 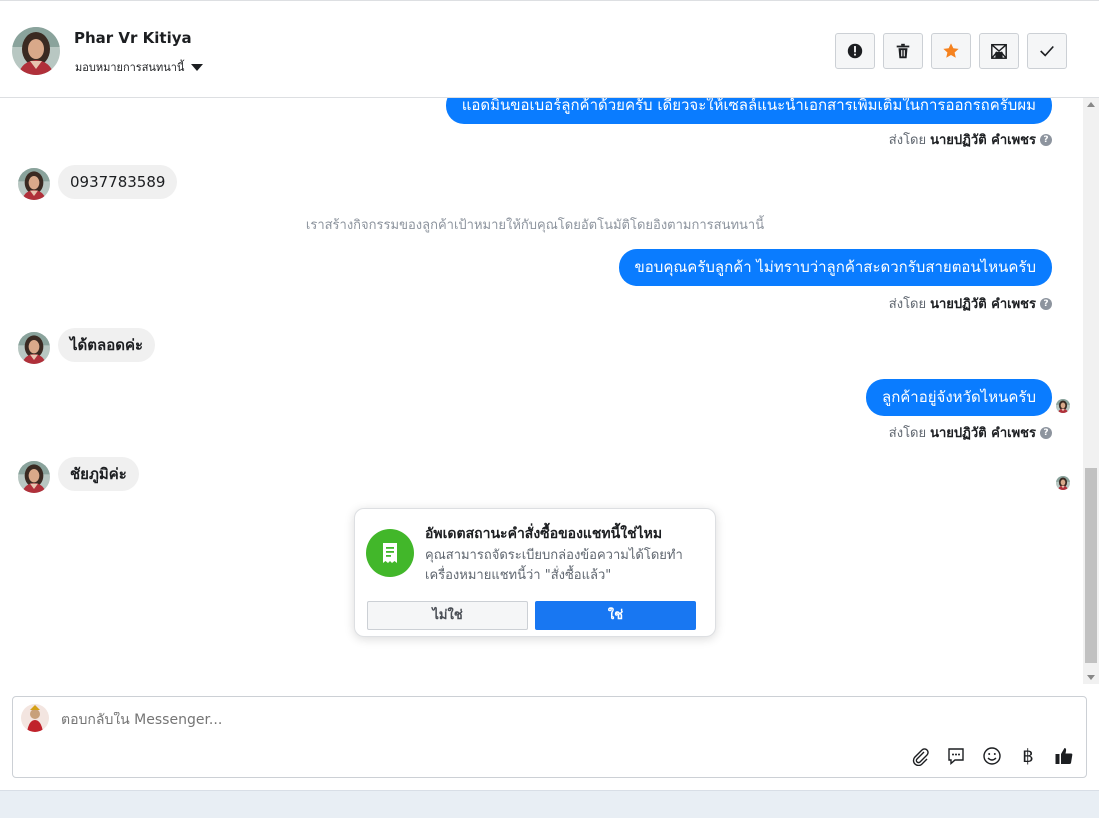 I want to click on attach-button, so click(x=920, y=756).